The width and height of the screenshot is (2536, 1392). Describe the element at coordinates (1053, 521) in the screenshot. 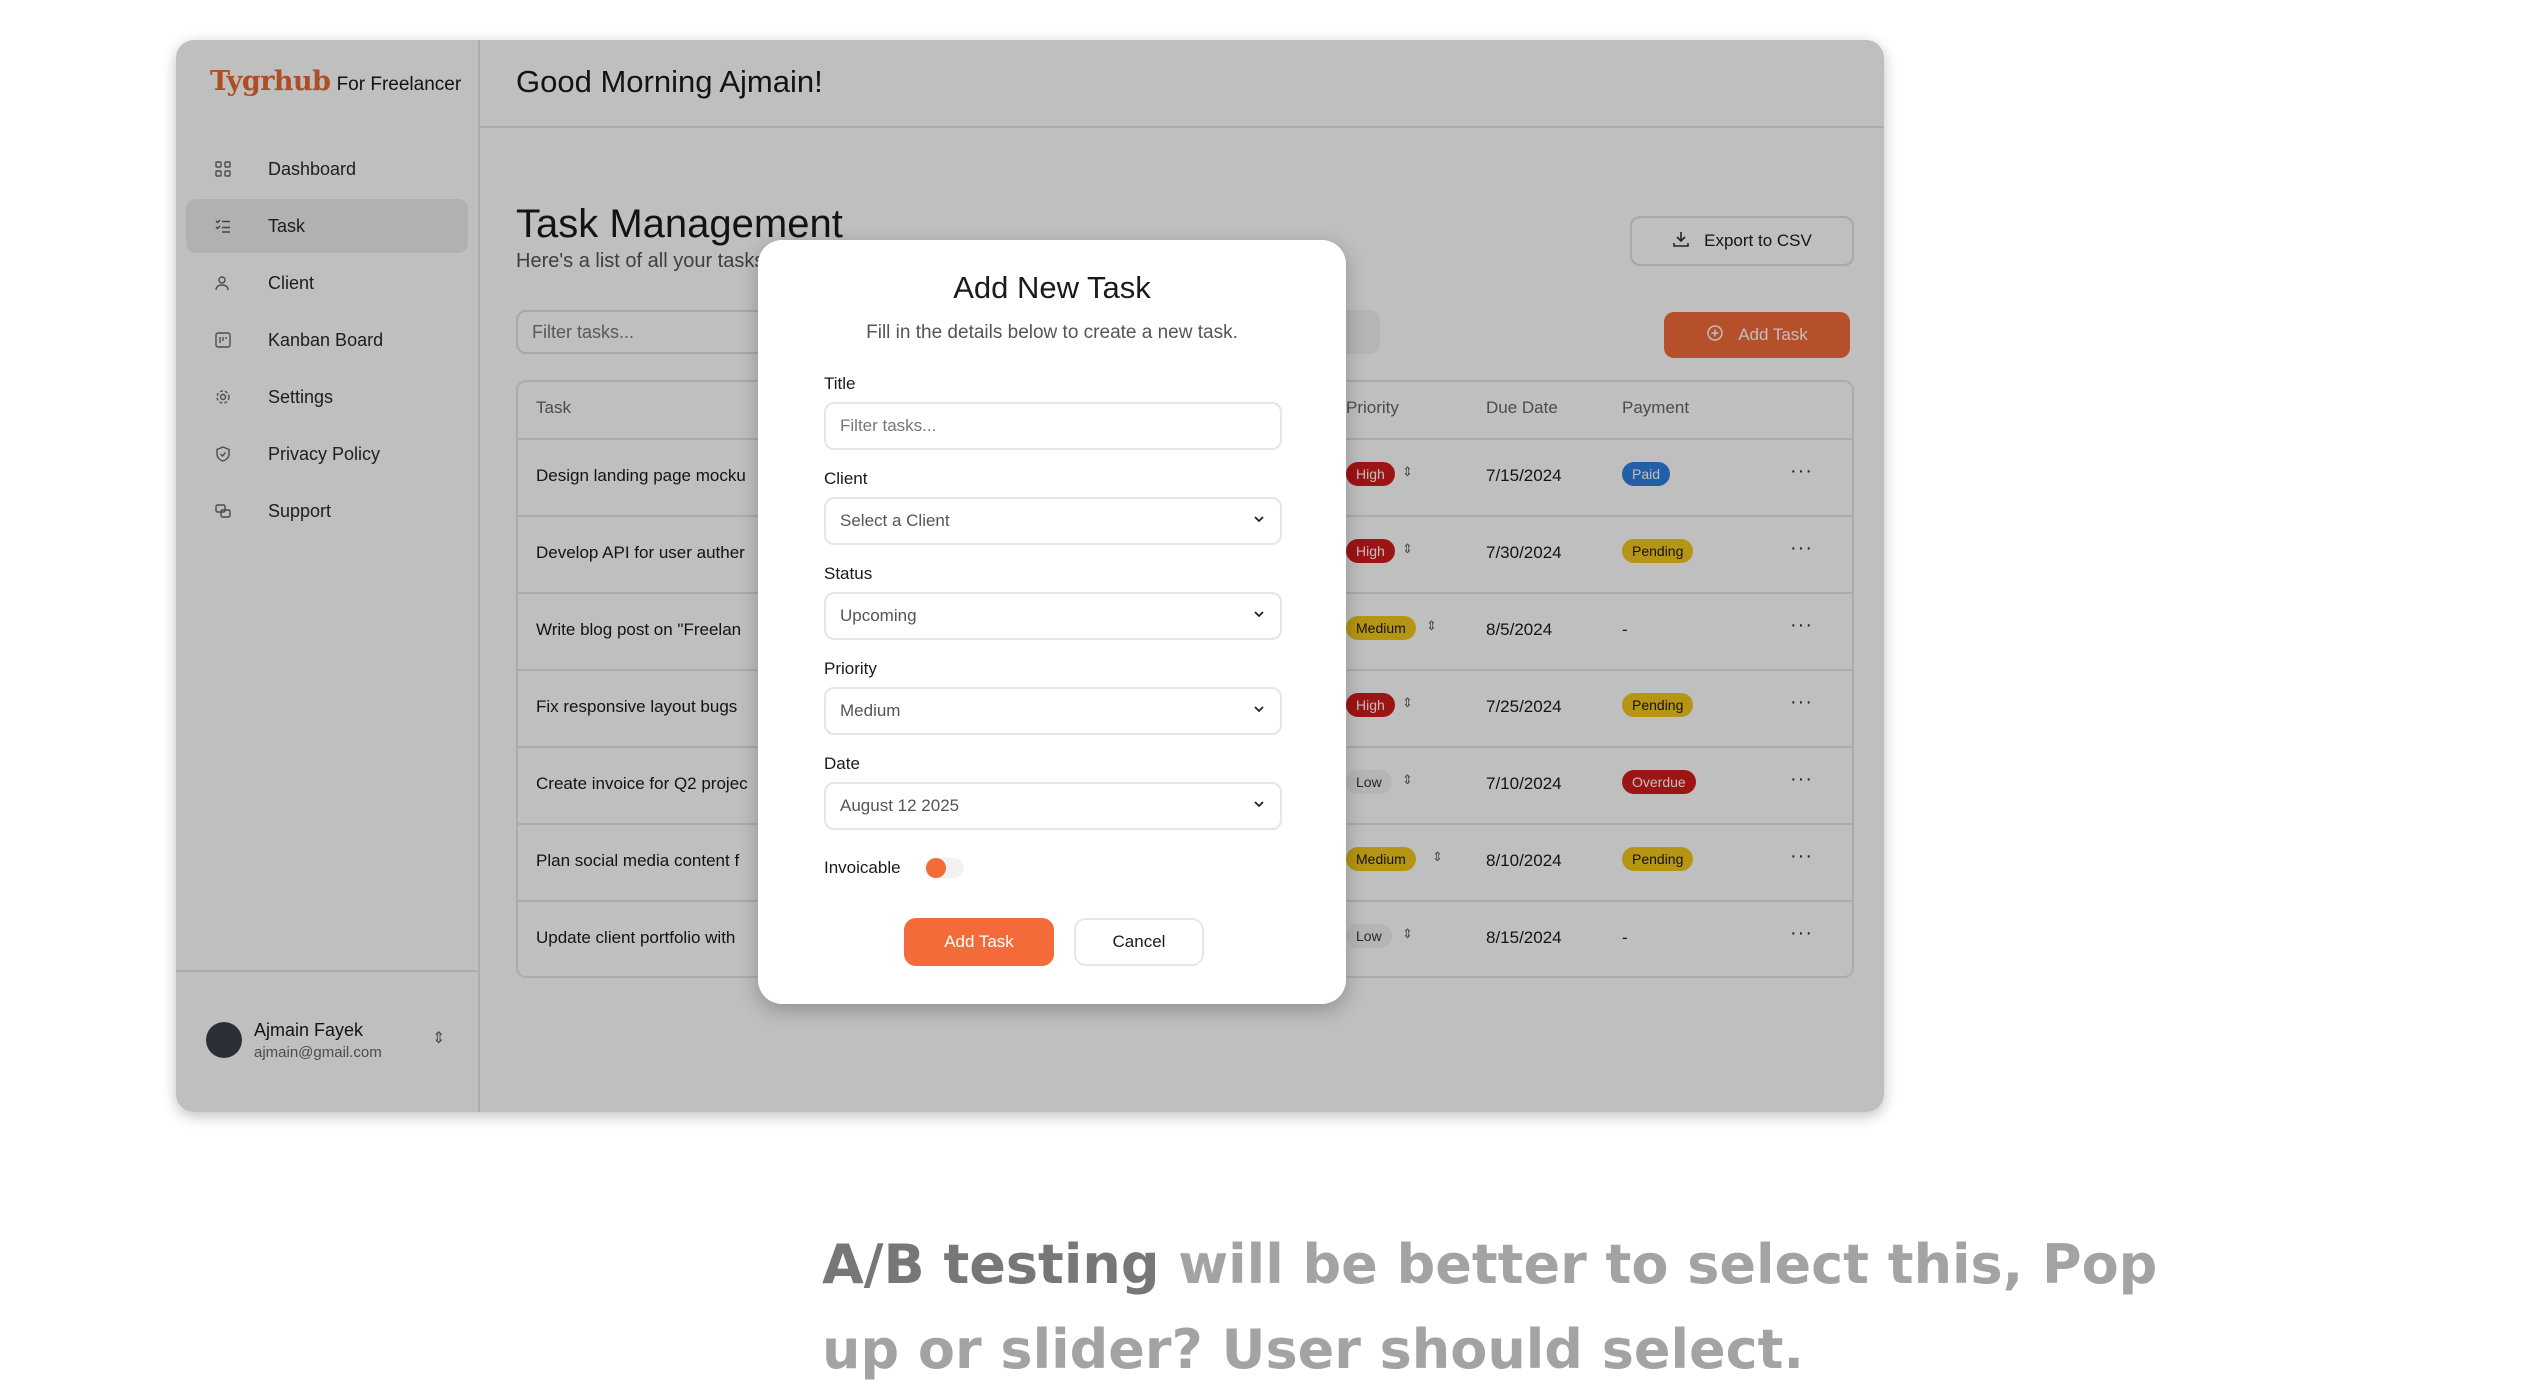

I see `client-select: Select a Client` at that location.